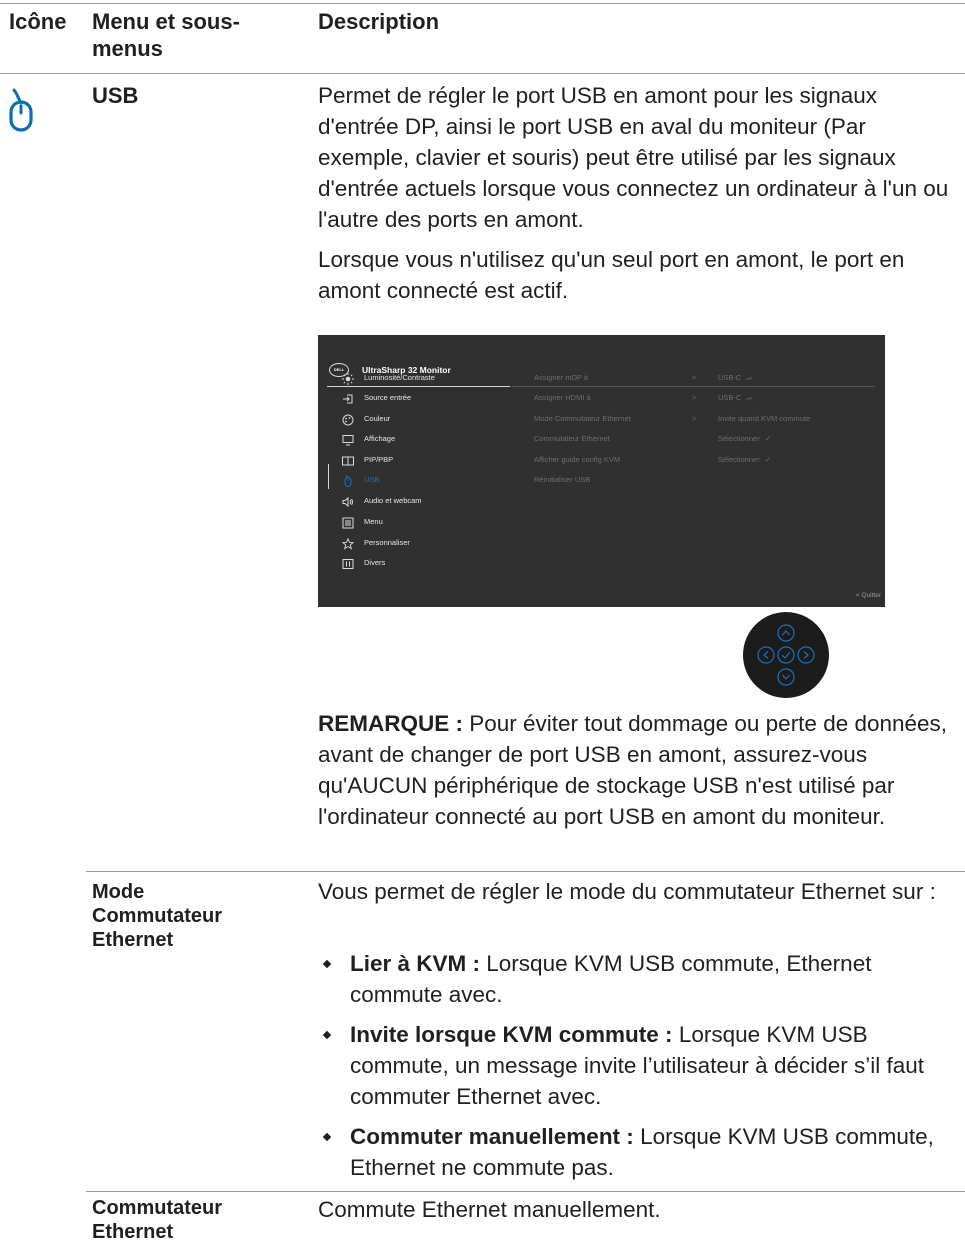 This screenshot has width=965, height=1244. What do you see at coordinates (348, 379) in the screenshot?
I see `brightness-icon` at bounding box center [348, 379].